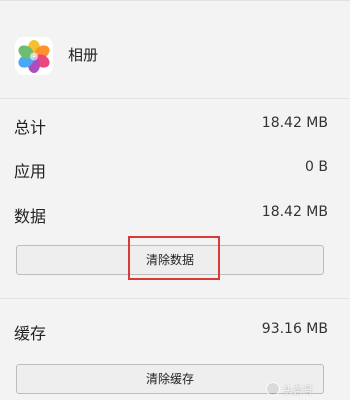 The width and height of the screenshot is (350, 400). Describe the element at coordinates (30, 333) in the screenshot. I see `cache-row-label: 缓存` at that location.